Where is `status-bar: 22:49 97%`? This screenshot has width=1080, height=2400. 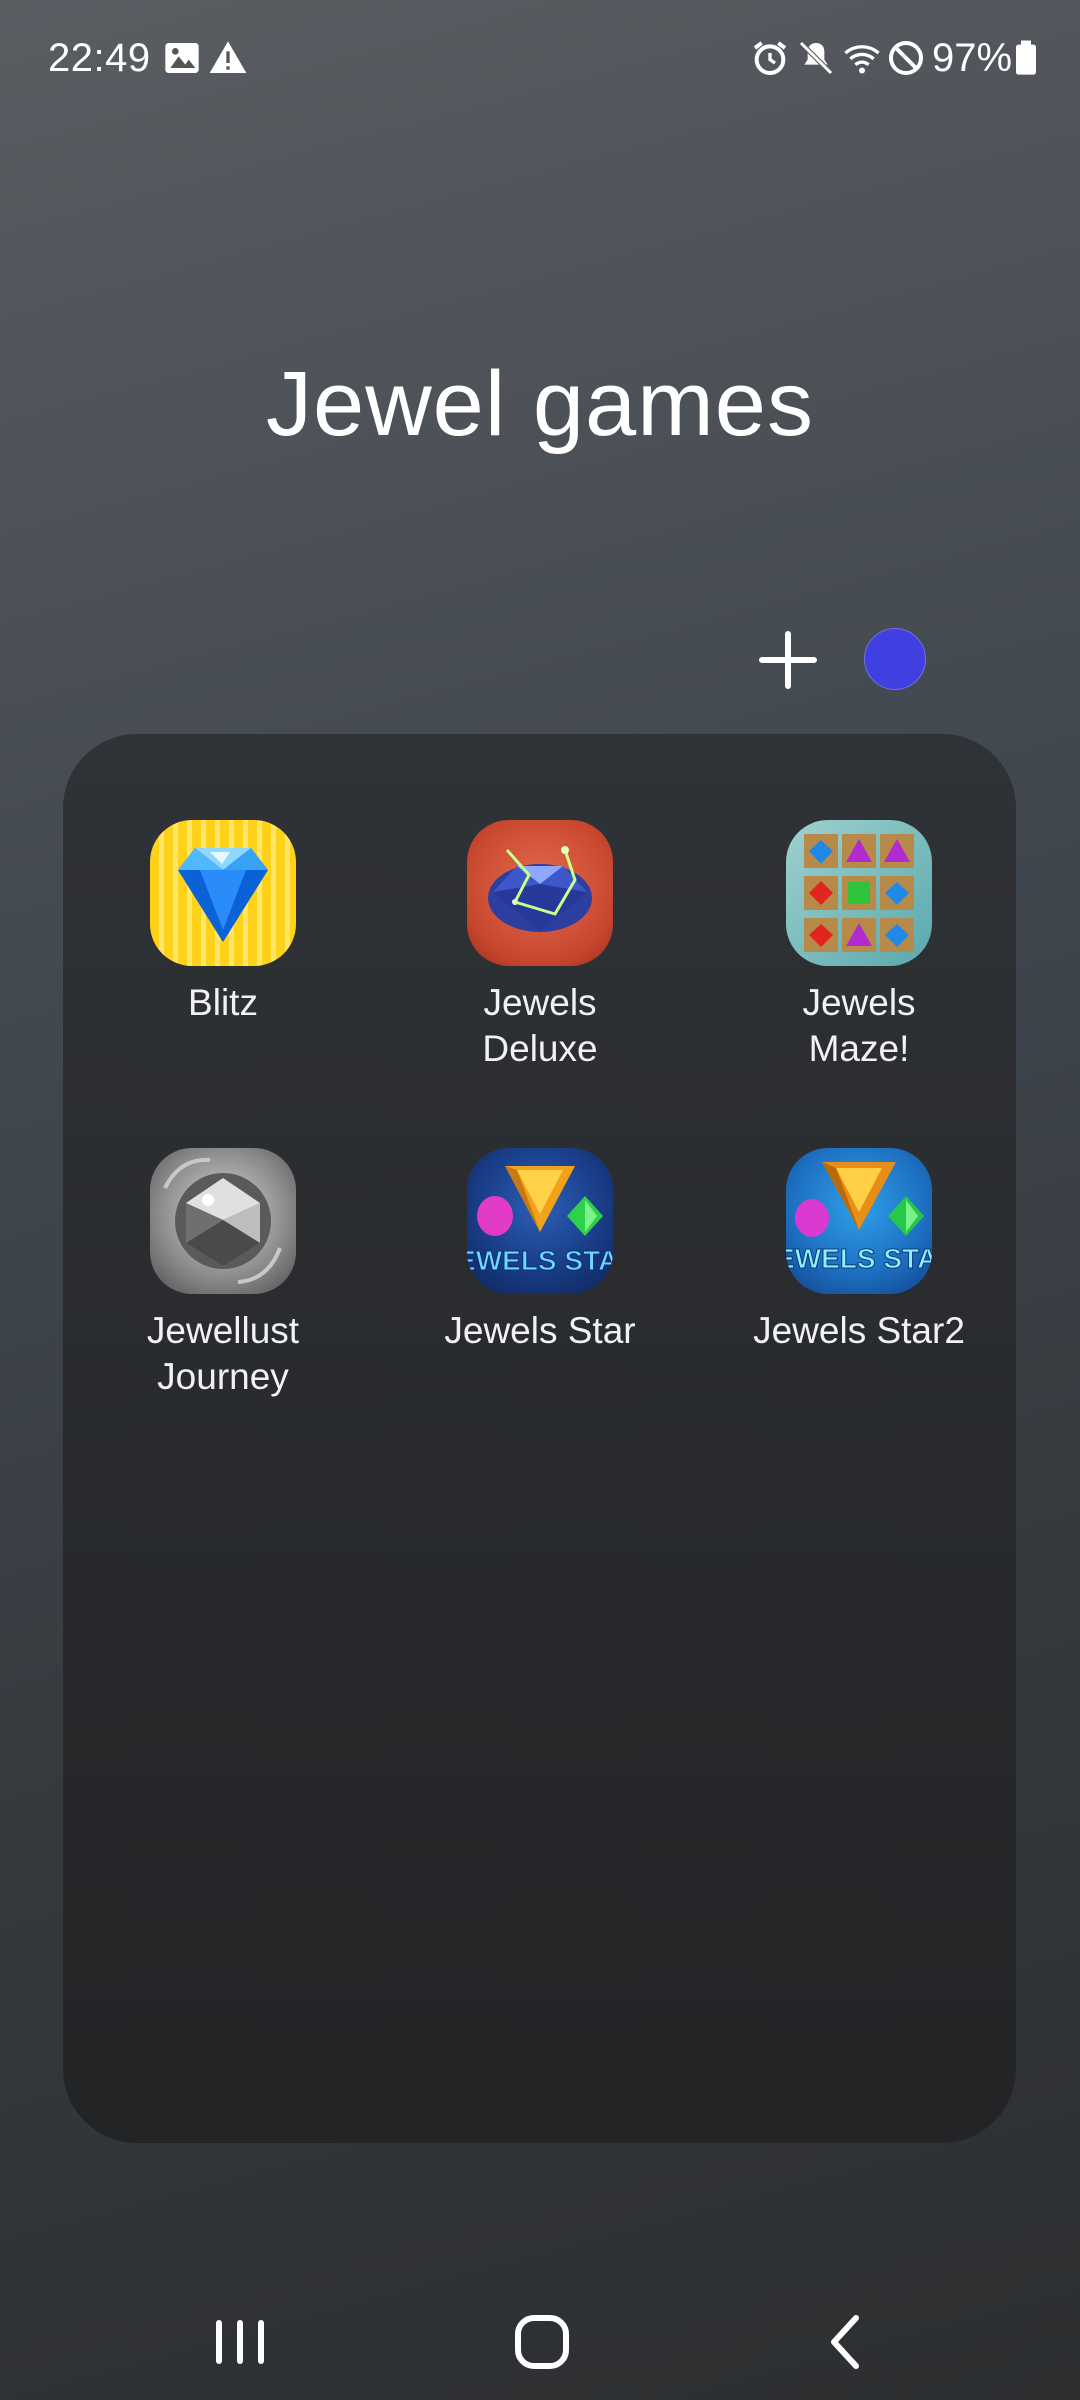 status-bar: 22:49 97% is located at coordinates (540, 60).